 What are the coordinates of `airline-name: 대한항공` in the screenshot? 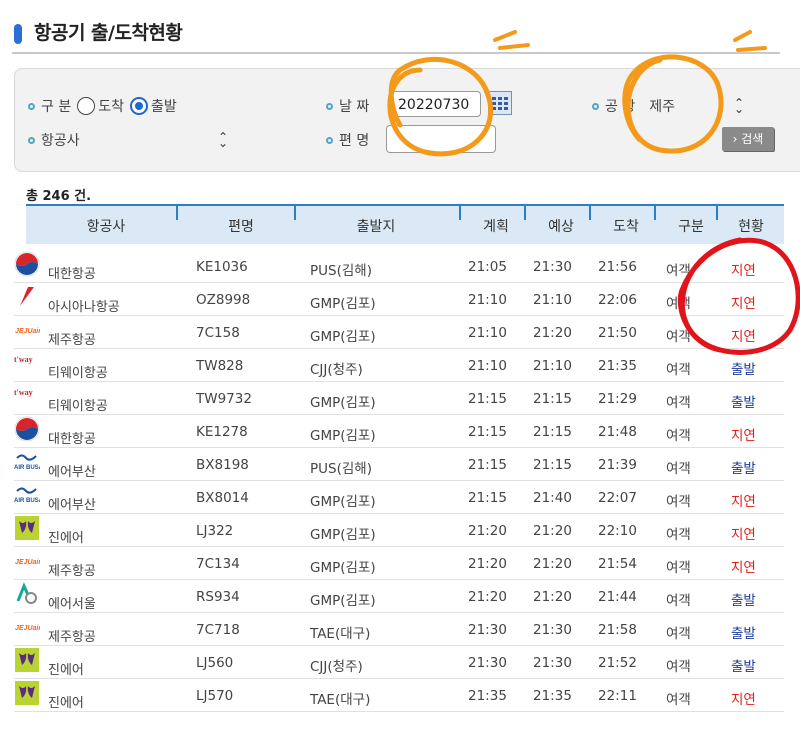 It's located at (72, 274).